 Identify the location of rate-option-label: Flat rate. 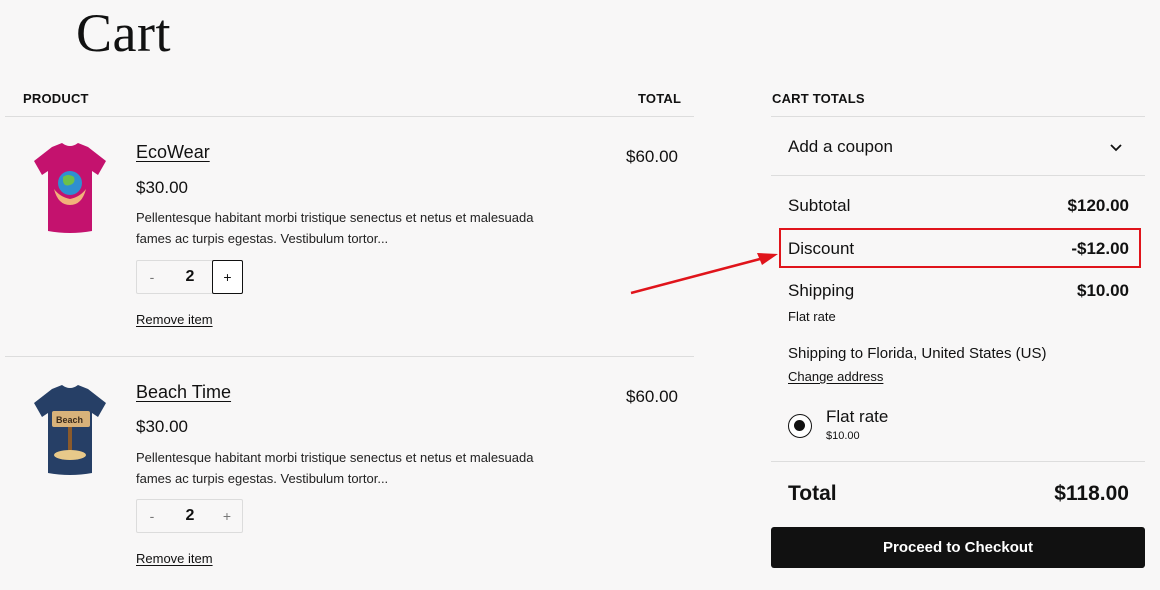
(857, 417).